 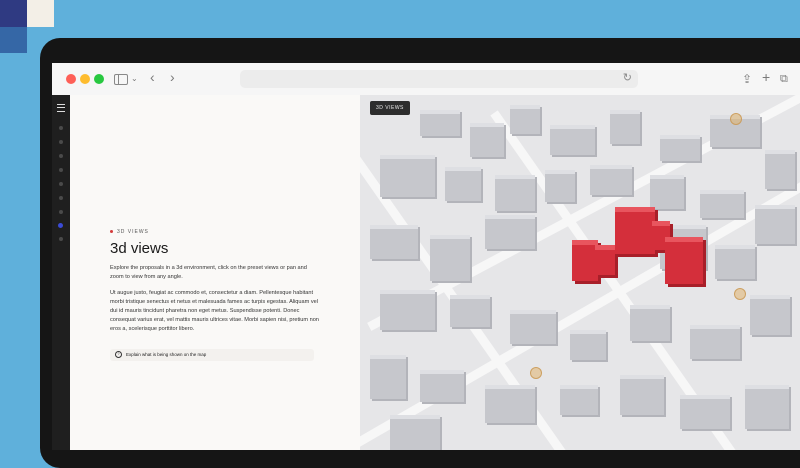 What do you see at coordinates (85, 79) in the screenshot?
I see `minimize-window-button` at bounding box center [85, 79].